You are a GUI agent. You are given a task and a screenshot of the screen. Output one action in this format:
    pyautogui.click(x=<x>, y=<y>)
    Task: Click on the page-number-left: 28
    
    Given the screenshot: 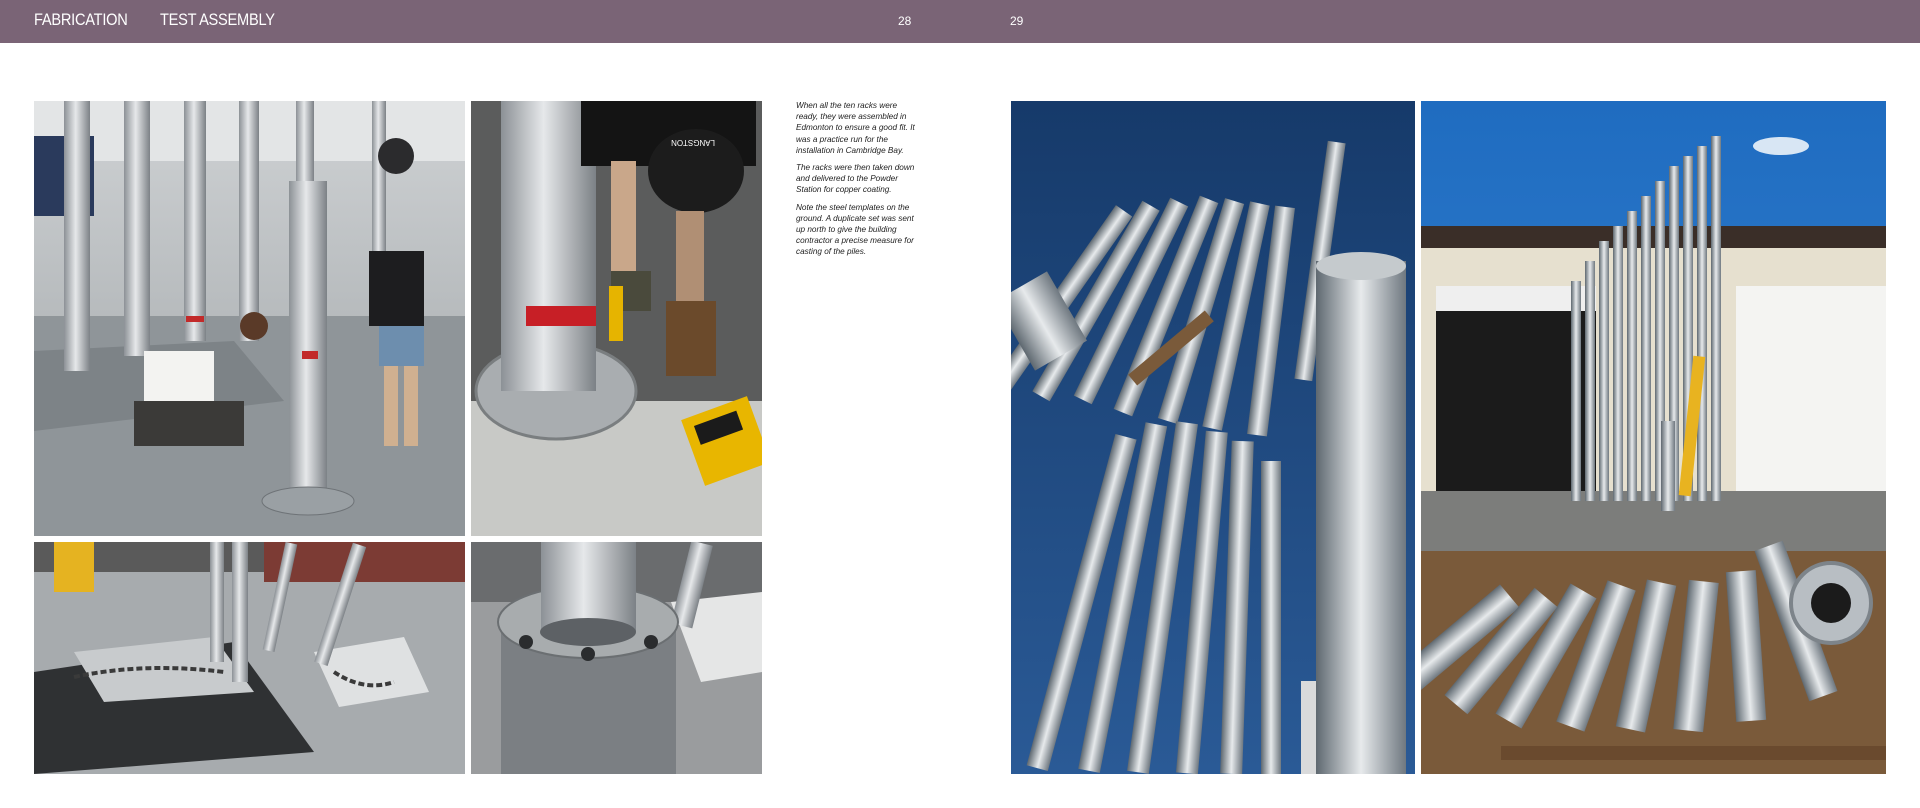 What is the action you would take?
    pyautogui.click(x=905, y=21)
    